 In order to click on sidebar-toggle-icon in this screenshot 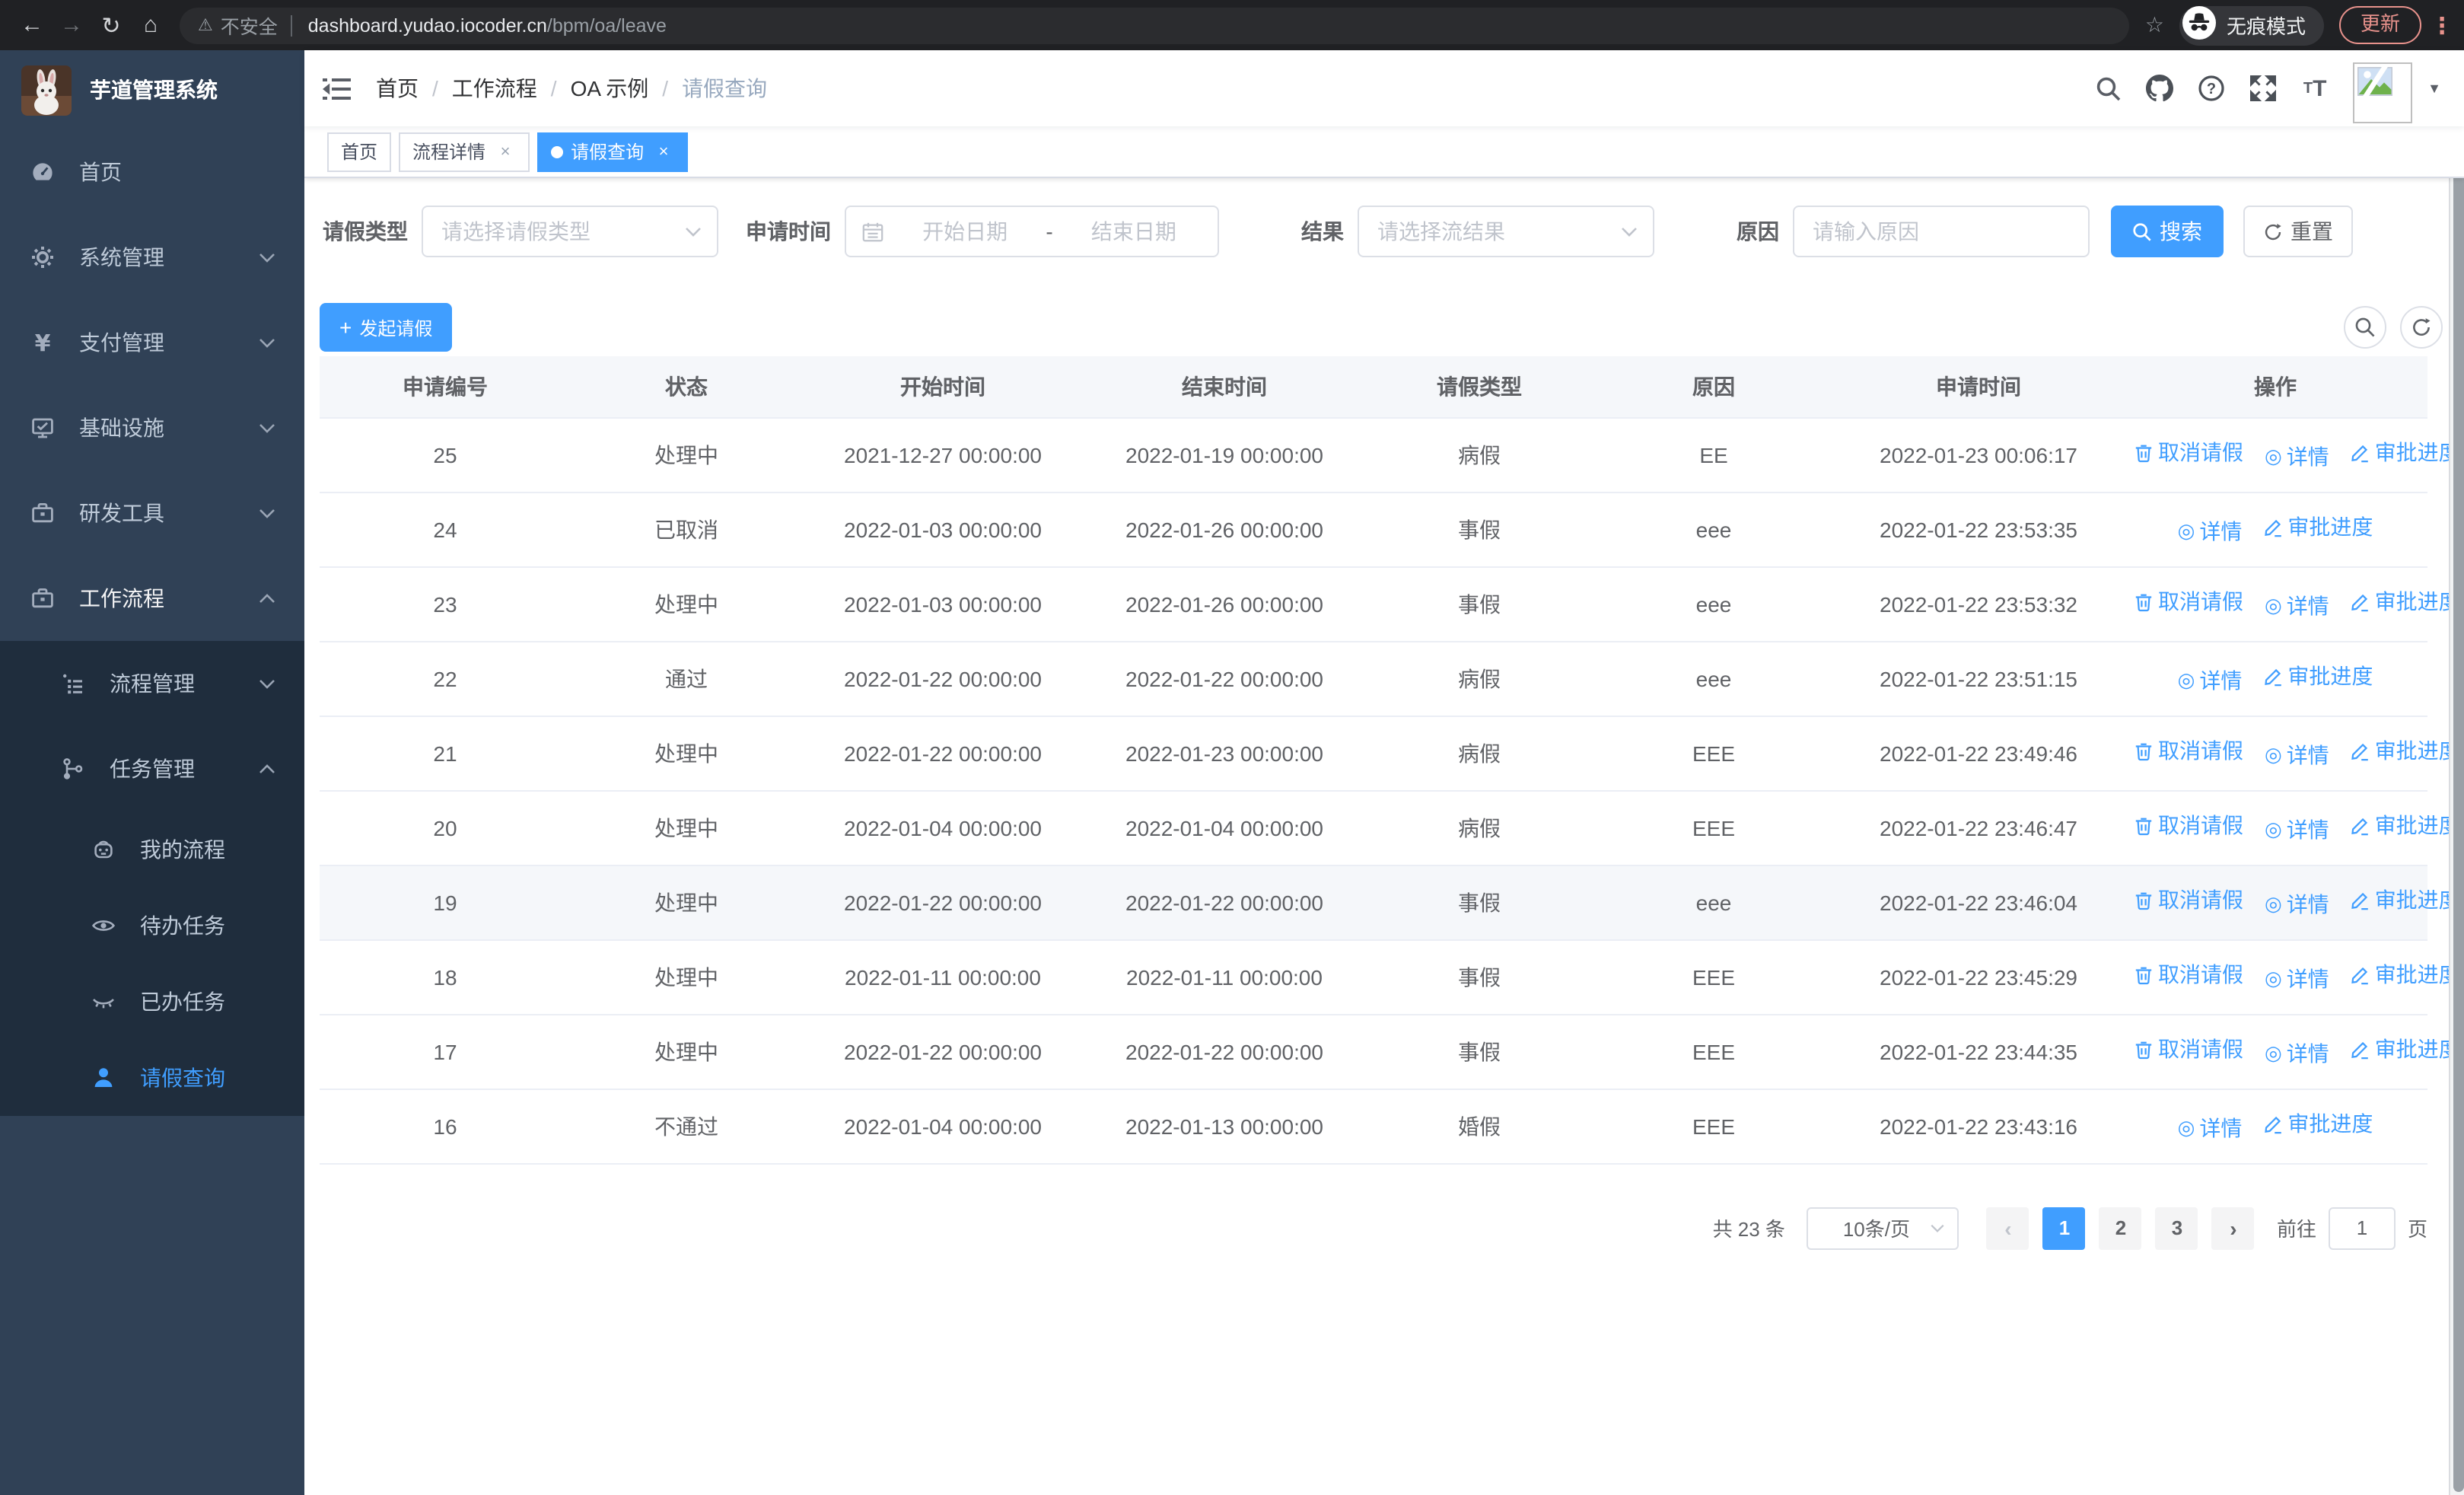, I will do `click(337, 88)`.